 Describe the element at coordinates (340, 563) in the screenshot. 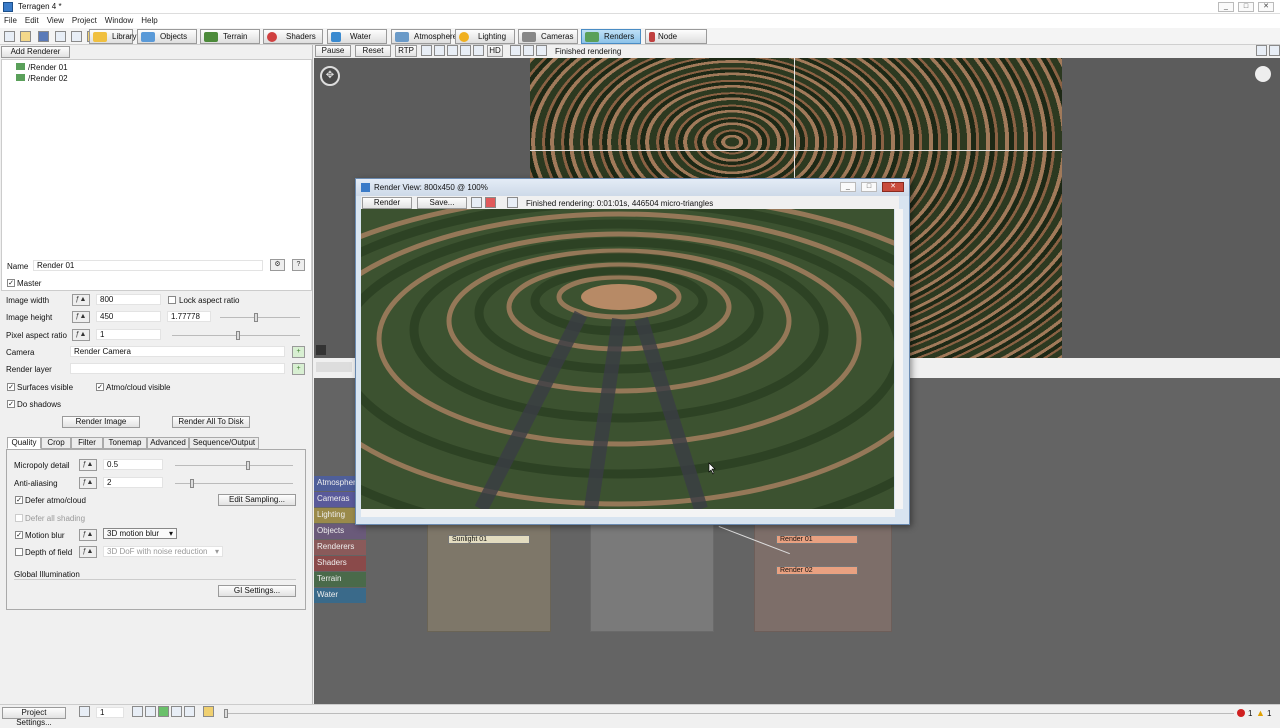

I see `sidebar-item-shaders: Shaders` at that location.